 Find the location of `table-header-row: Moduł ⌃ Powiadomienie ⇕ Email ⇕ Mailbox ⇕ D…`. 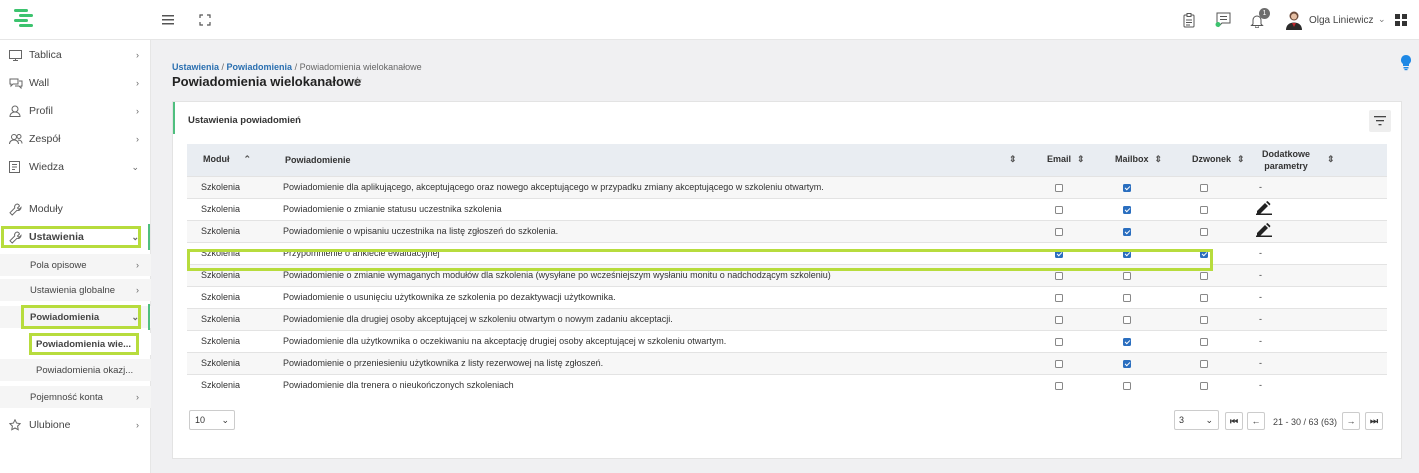

table-header-row: Moduł ⌃ Powiadomienie ⇕ Email ⇕ Mailbox ⇕ D… is located at coordinates (787, 160).